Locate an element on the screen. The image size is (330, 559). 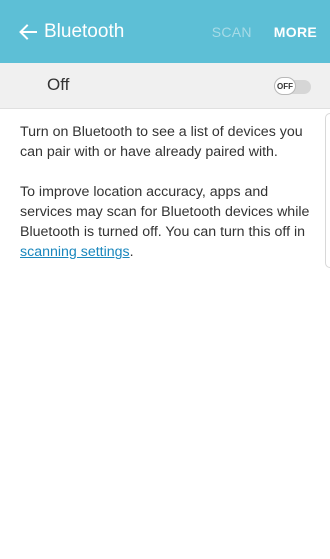
arrow-left-icon is located at coordinates (28, 31).